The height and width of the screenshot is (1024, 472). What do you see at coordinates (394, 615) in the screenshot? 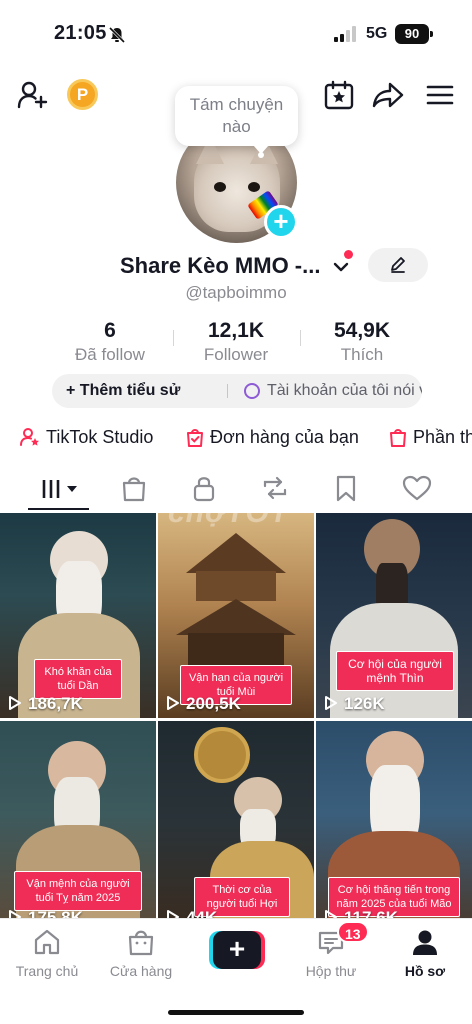
I see `video-tile: Cơ hội của người mệnh Thìn 126K` at bounding box center [394, 615].